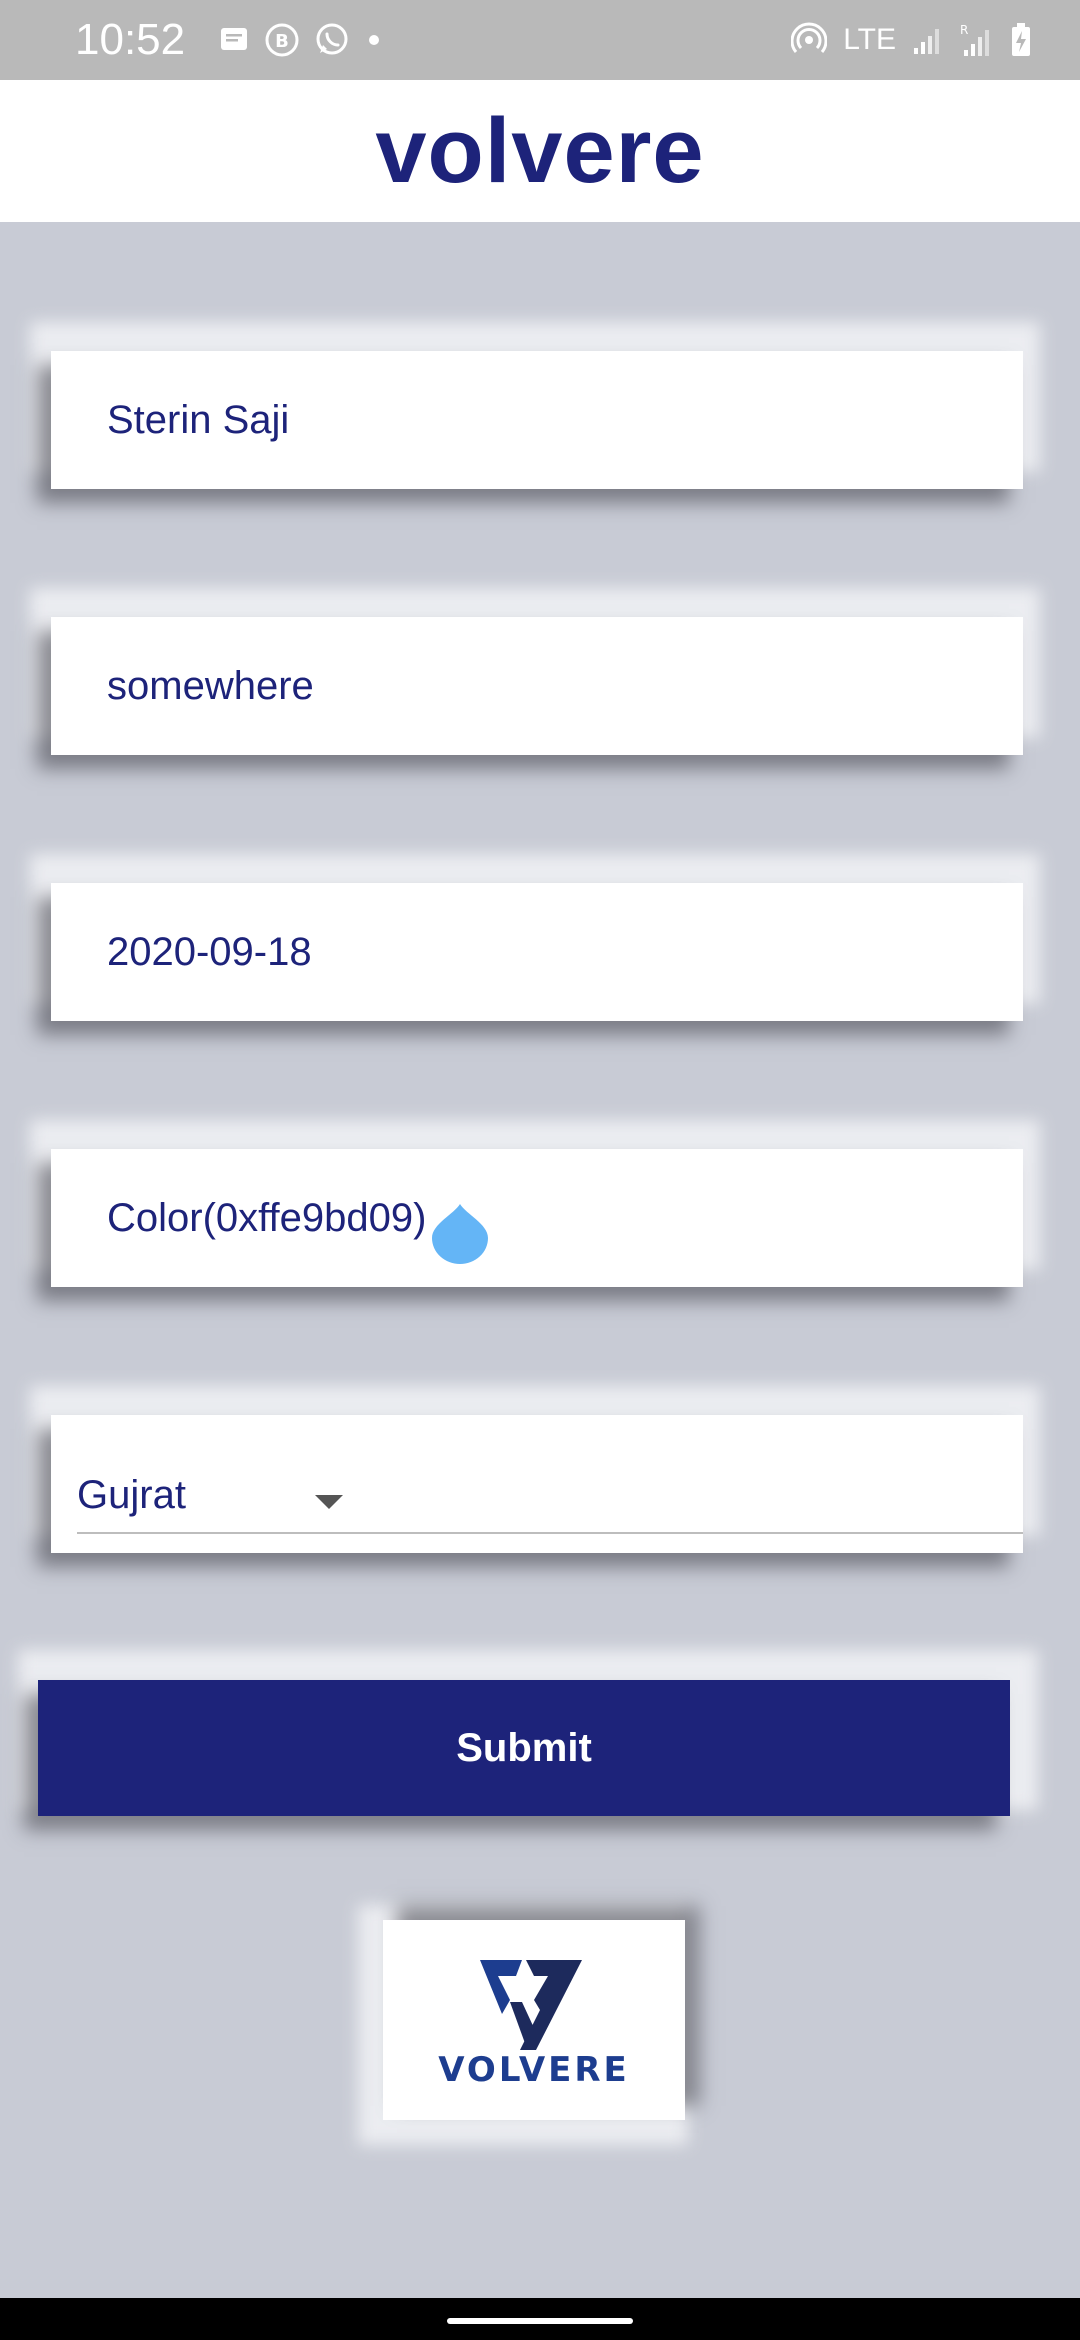 The height and width of the screenshot is (2340, 1080). Describe the element at coordinates (460, 1232) in the screenshot. I see `text-cursor-handle` at that location.